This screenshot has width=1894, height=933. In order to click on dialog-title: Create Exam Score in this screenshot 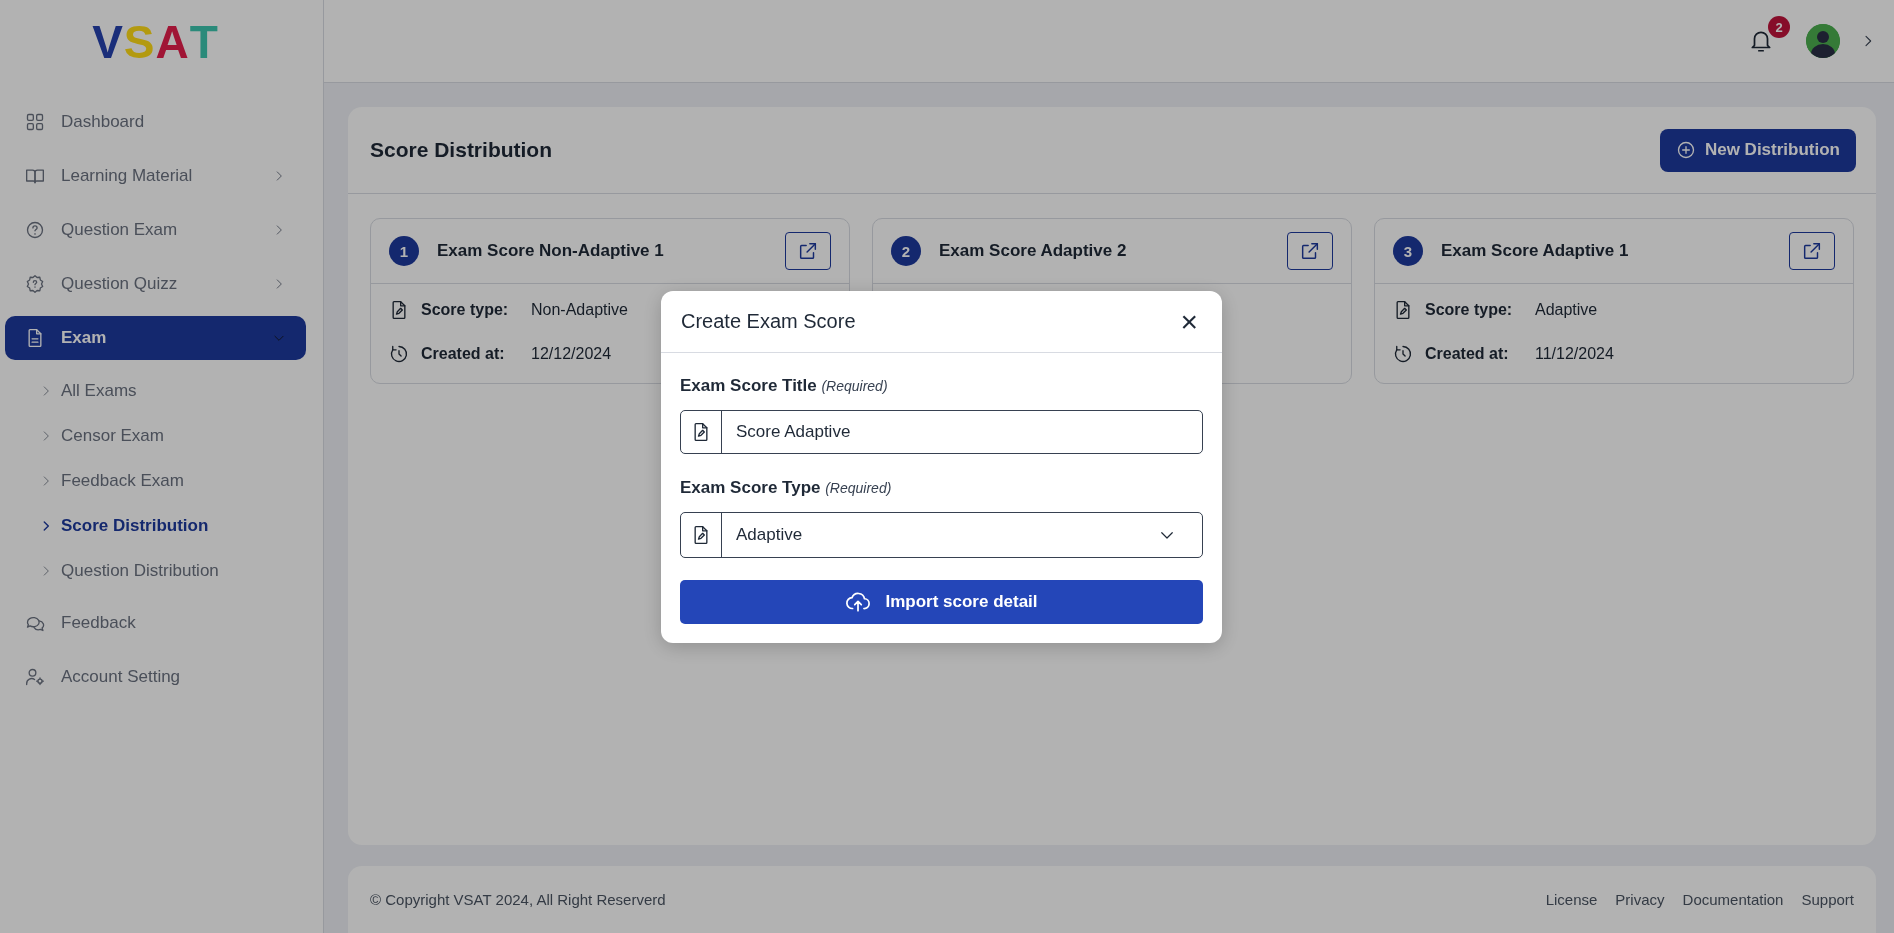, I will do `click(768, 321)`.